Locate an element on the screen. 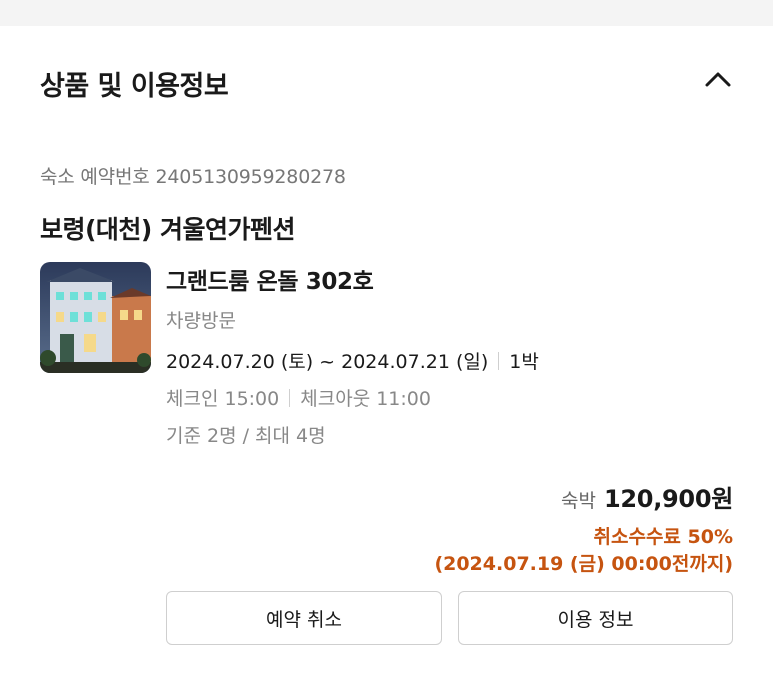 This screenshot has width=773, height=674. top-divider-strip is located at coordinates (386, 13).